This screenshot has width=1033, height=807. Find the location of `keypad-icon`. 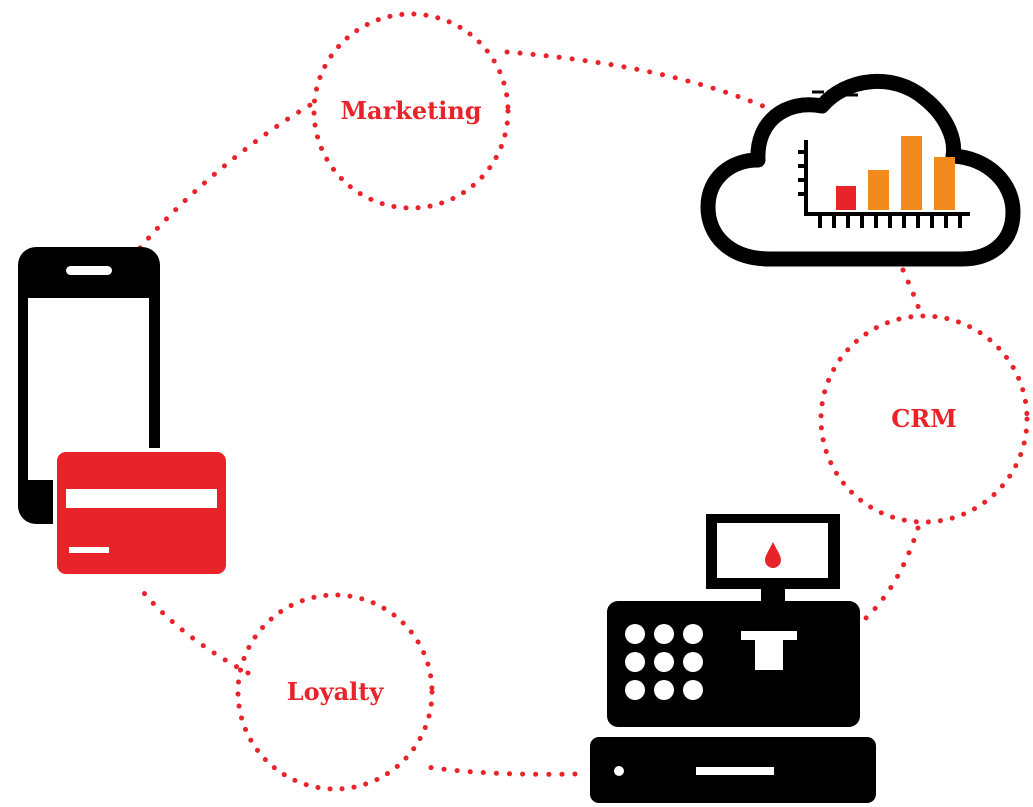

keypad-icon is located at coordinates (664, 662).